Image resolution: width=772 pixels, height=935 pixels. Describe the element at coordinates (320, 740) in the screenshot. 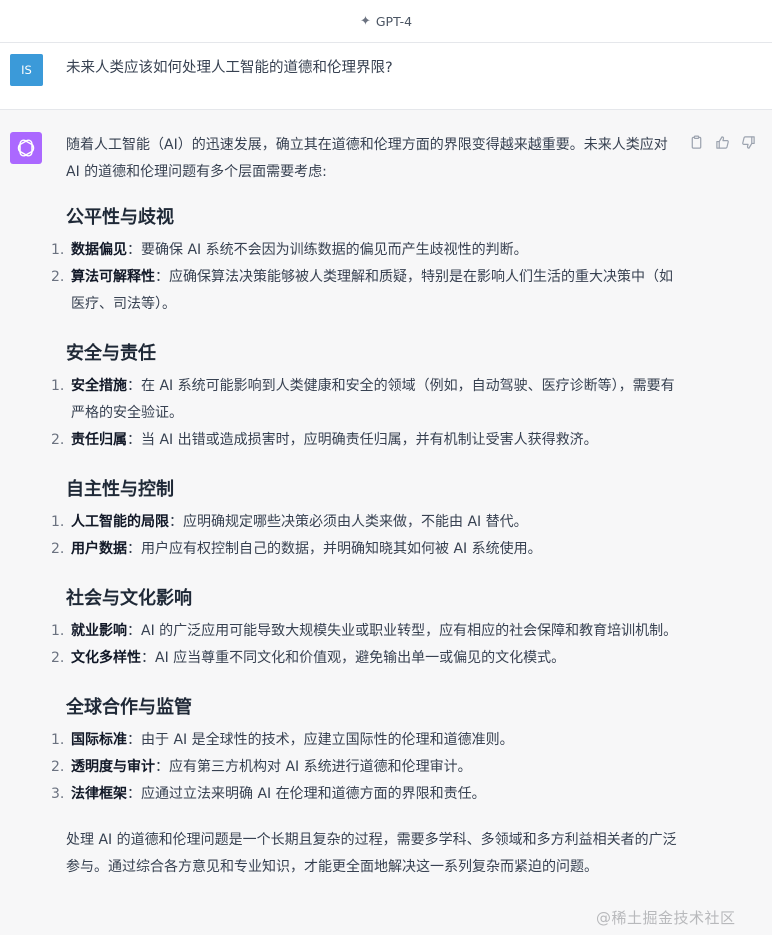

I see `list-item-text: ：由于 AI 是全球性的技术，应建立国际性的伦理和道德准则。` at that location.